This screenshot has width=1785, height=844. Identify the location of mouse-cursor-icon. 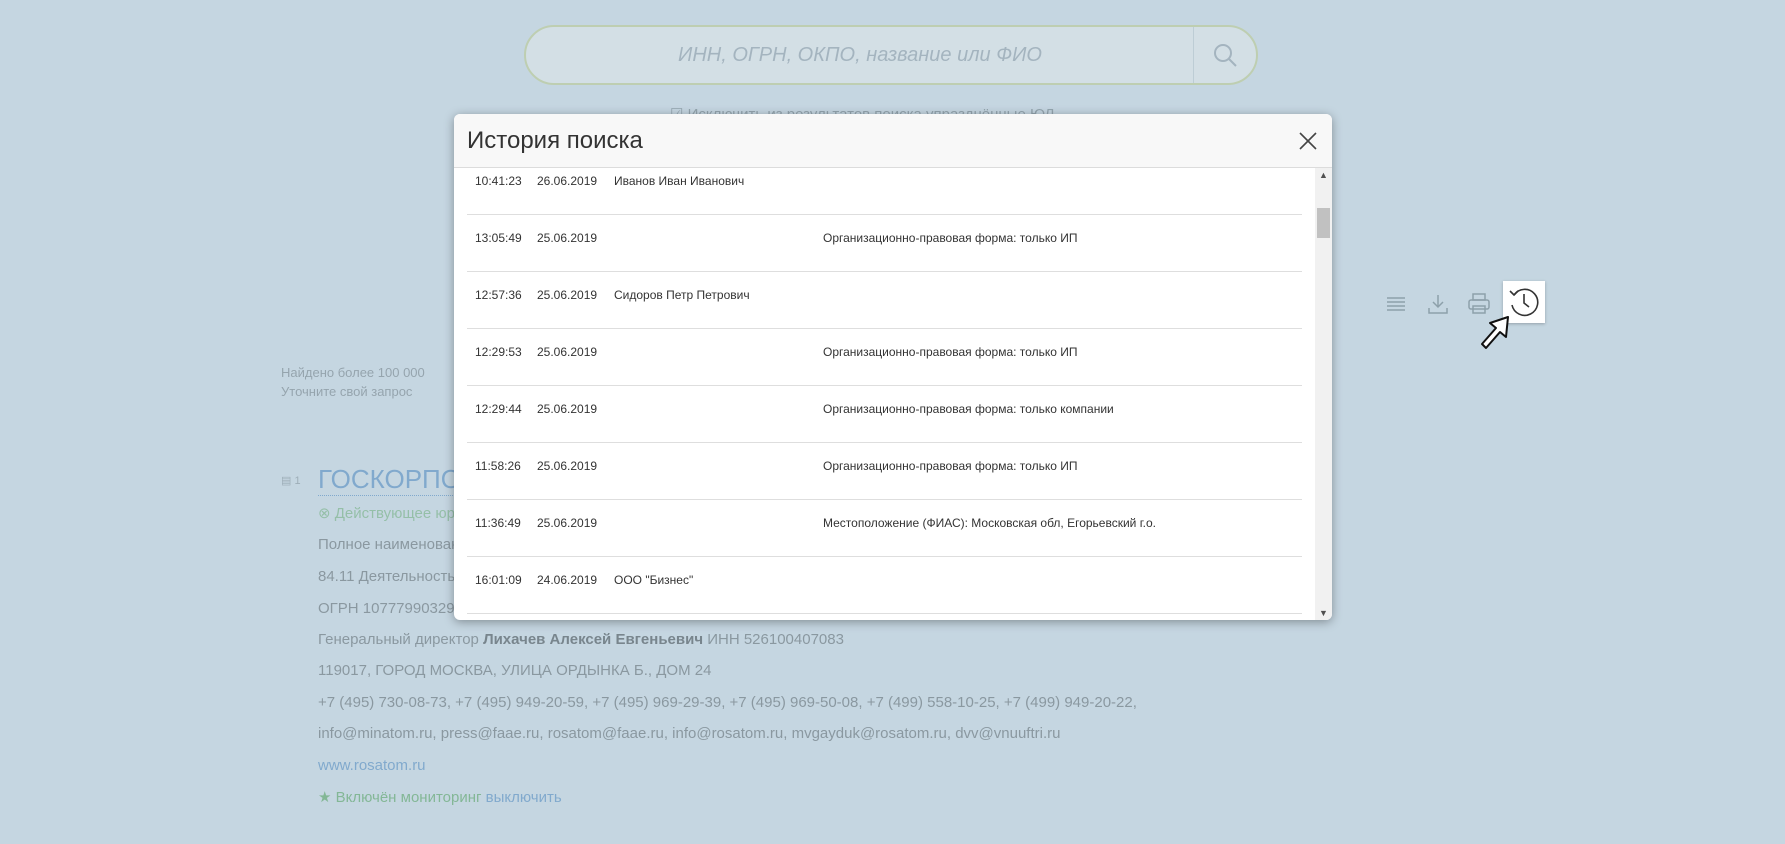
(1495, 332).